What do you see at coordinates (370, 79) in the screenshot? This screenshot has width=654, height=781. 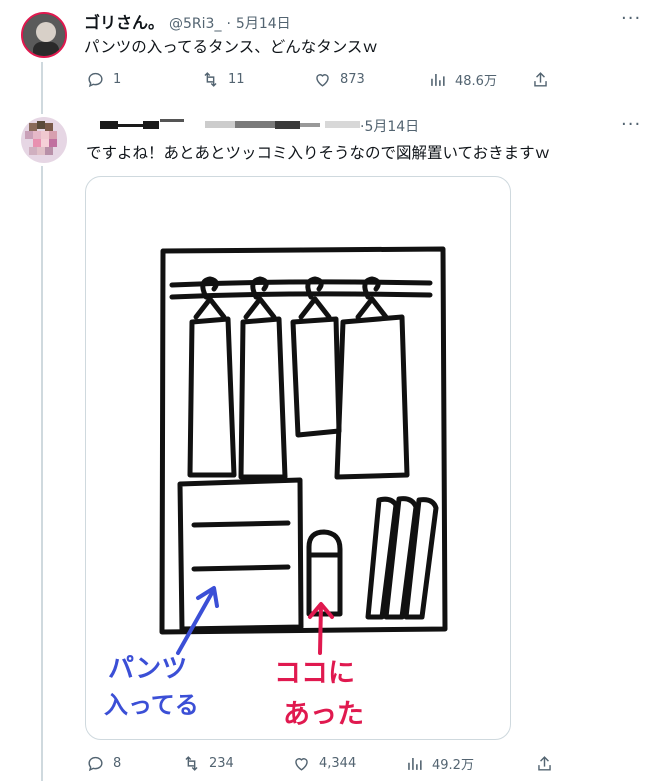 I see `like-button: 873` at bounding box center [370, 79].